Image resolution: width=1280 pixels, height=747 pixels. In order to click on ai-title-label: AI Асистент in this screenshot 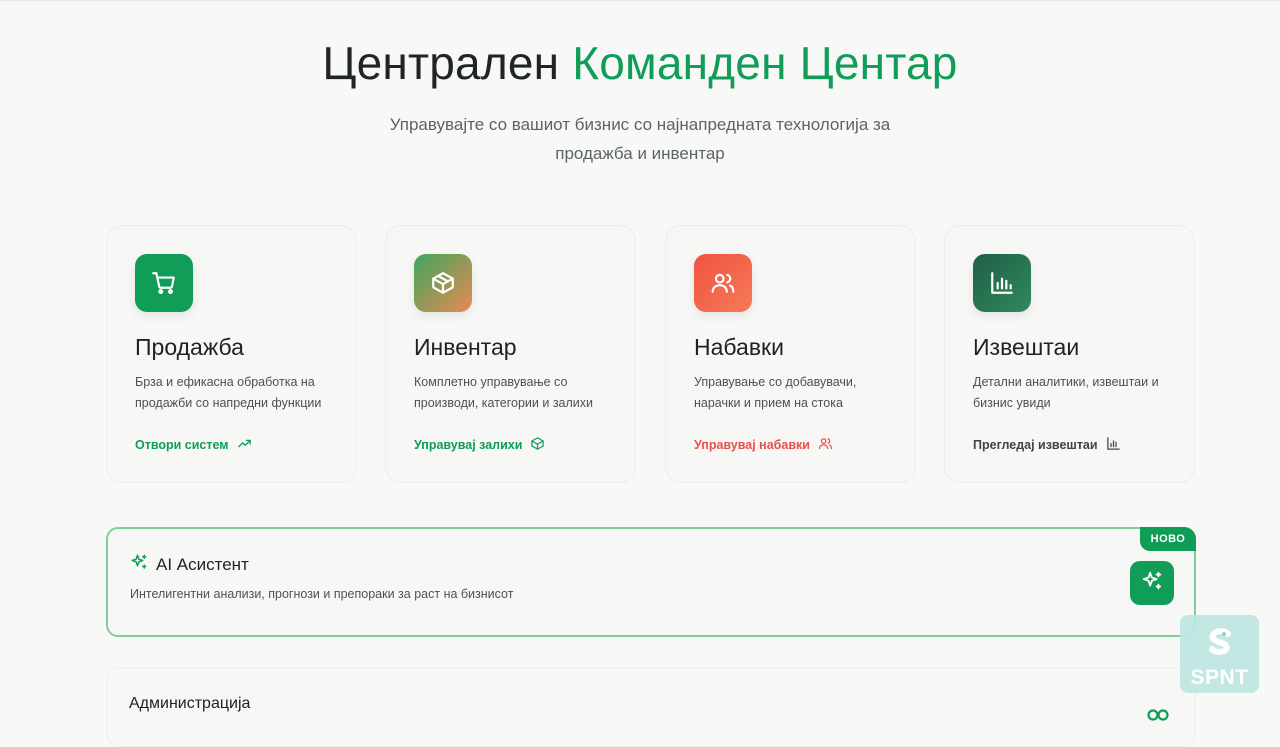, I will do `click(202, 564)`.